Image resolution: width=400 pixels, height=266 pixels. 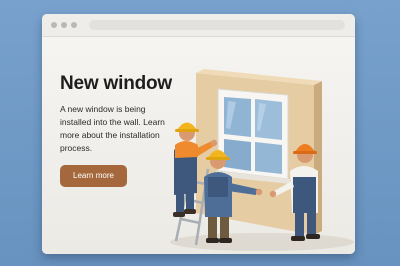 What do you see at coordinates (253, 136) in the screenshot?
I see `window-frame` at bounding box center [253, 136].